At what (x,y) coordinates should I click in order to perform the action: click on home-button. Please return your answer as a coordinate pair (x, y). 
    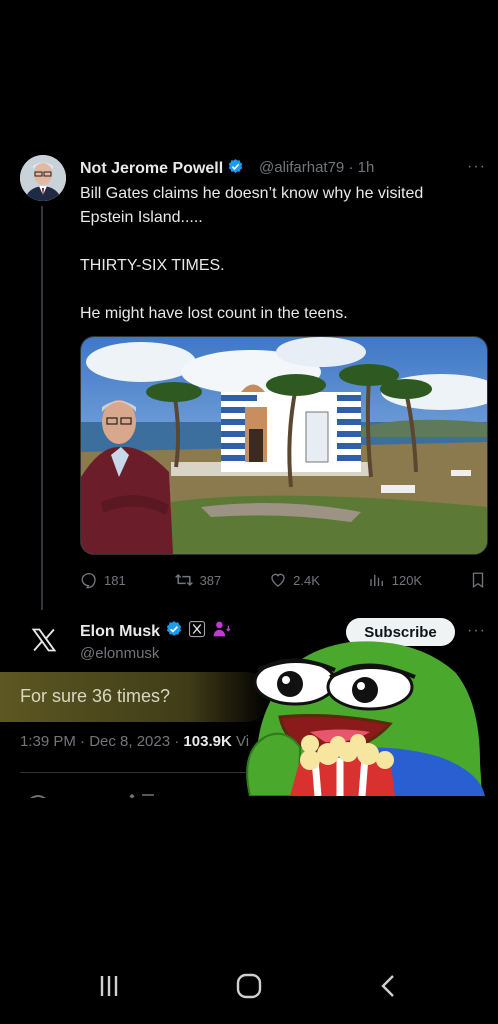
    Looking at the image, I should click on (249, 988).